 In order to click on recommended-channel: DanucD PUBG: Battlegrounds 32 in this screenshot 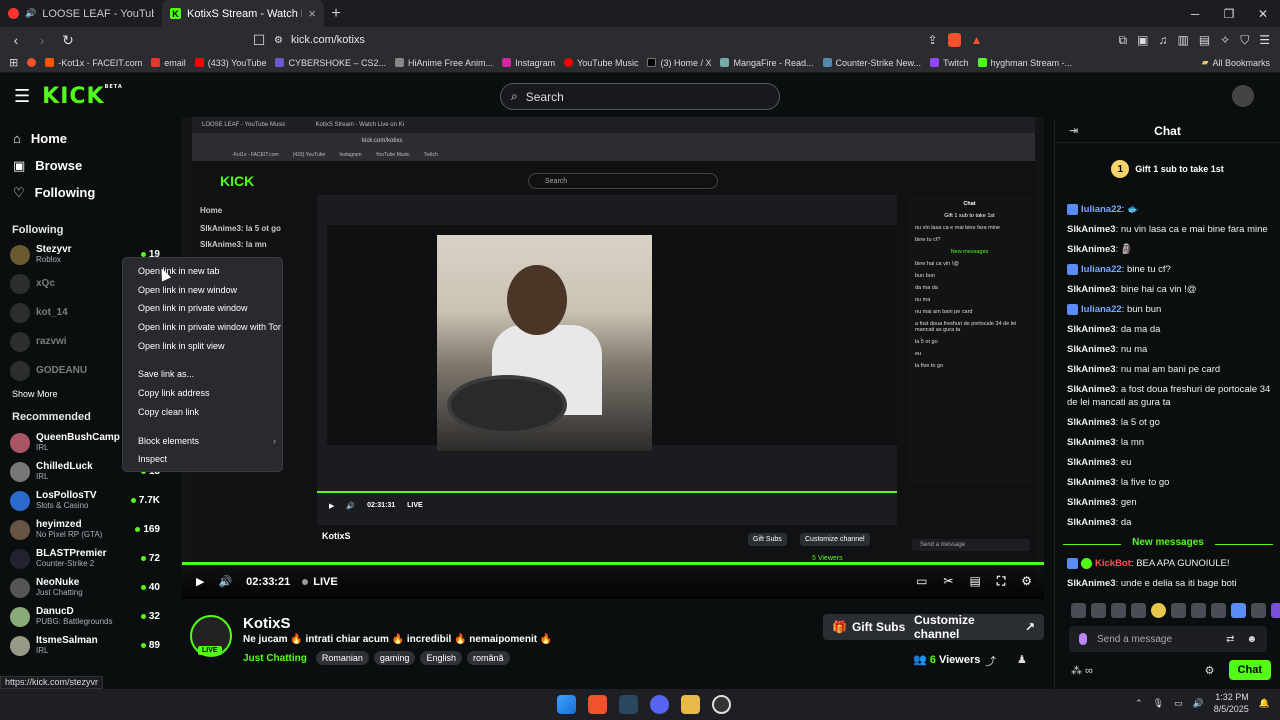, I will do `click(84, 616)`.